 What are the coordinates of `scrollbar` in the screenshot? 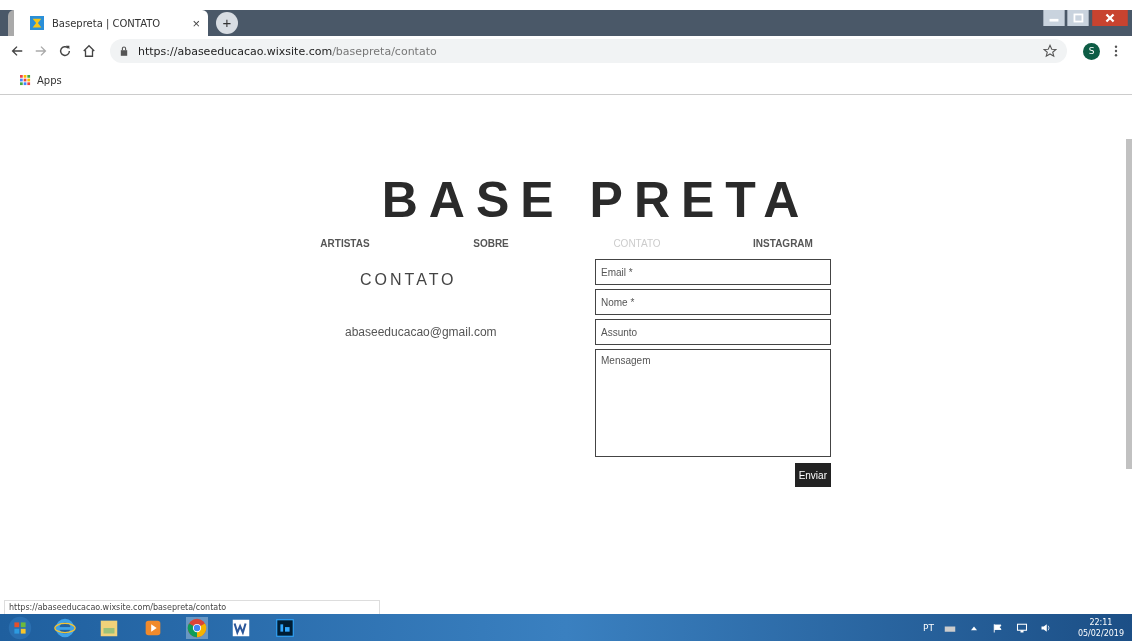 It's located at (1129, 304).